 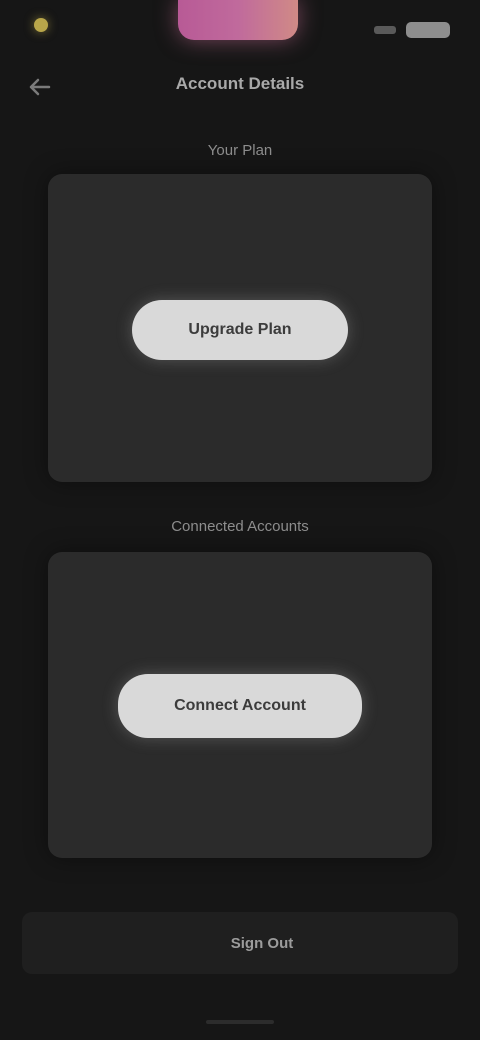 What do you see at coordinates (41, 25) in the screenshot?
I see `notification-dot-icon` at bounding box center [41, 25].